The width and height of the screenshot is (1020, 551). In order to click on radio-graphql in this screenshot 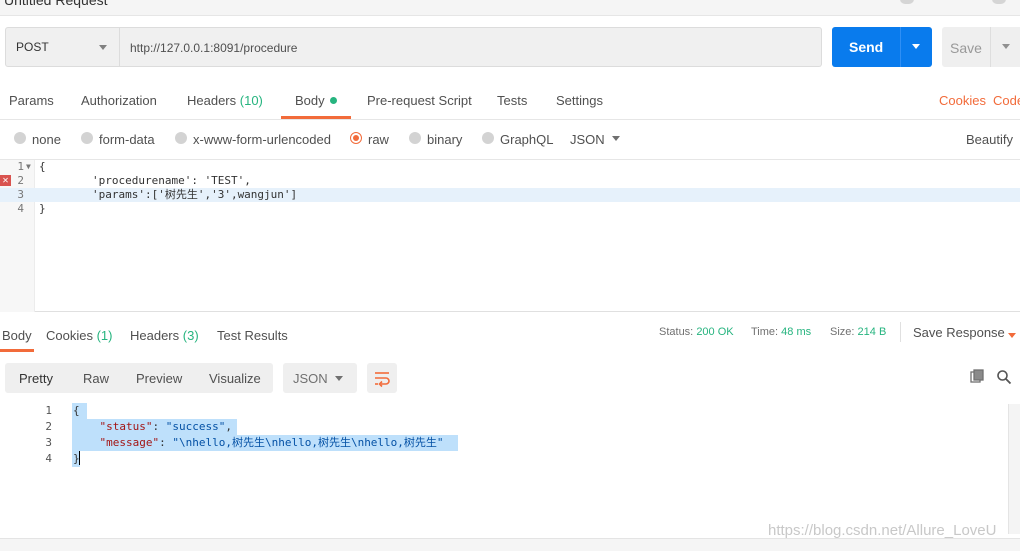, I will do `click(488, 138)`.